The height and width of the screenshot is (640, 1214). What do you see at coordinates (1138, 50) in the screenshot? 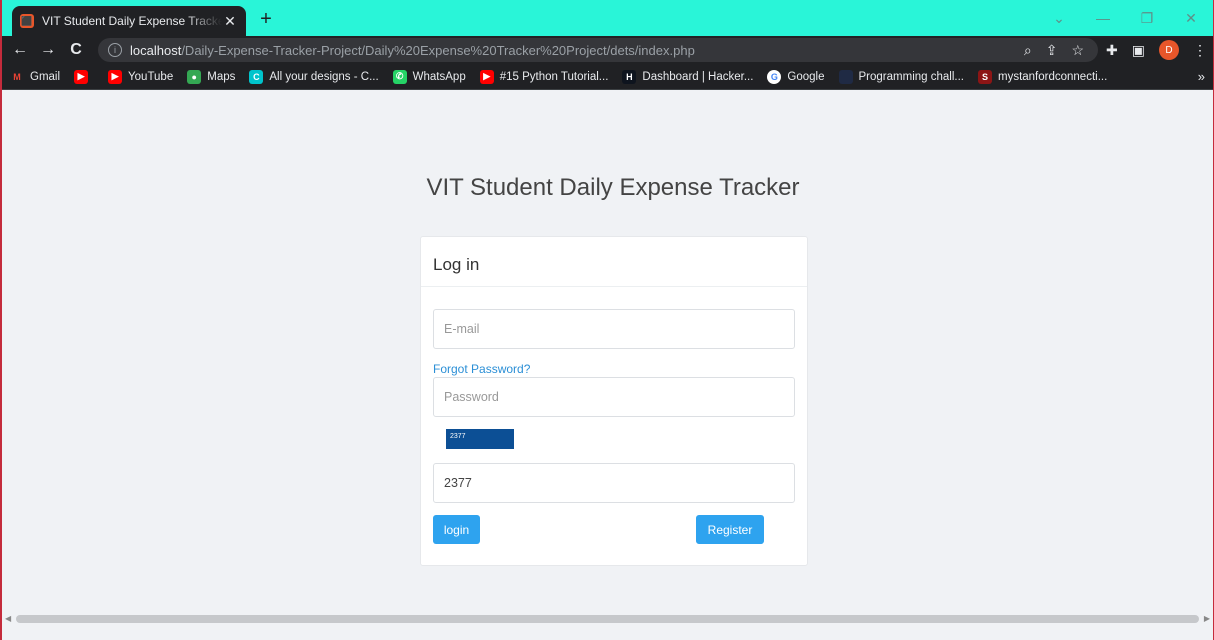
I see `side-panel-icon: ▣` at bounding box center [1138, 50].